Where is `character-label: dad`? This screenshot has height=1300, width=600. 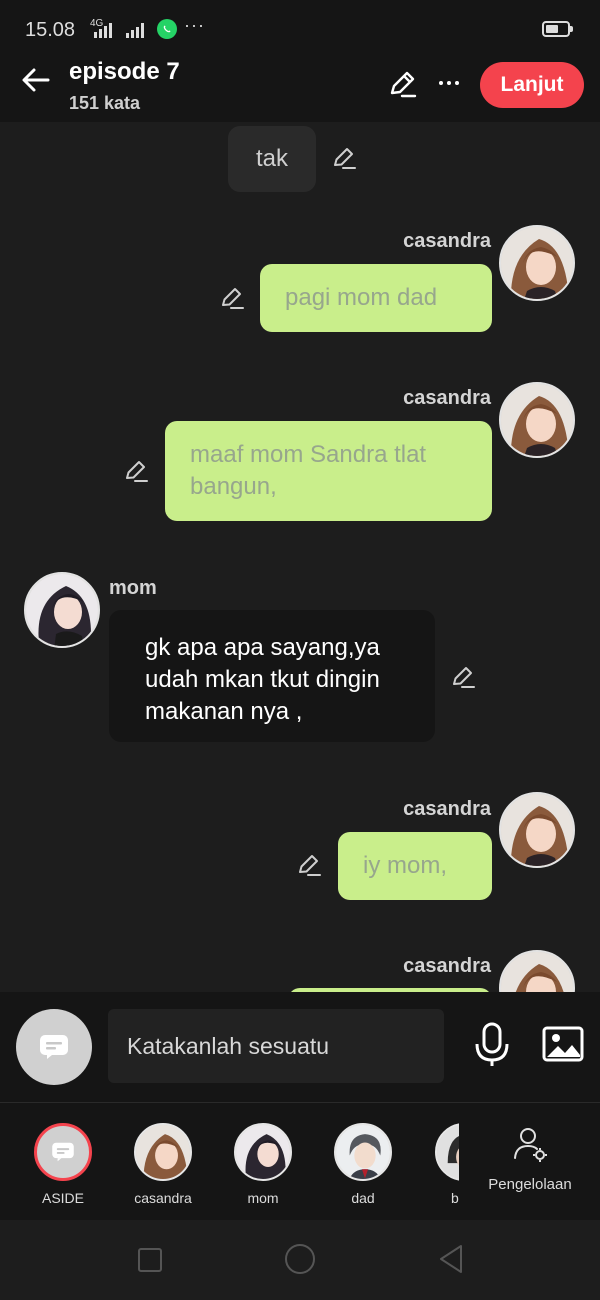
character-label: dad is located at coordinates (363, 1198).